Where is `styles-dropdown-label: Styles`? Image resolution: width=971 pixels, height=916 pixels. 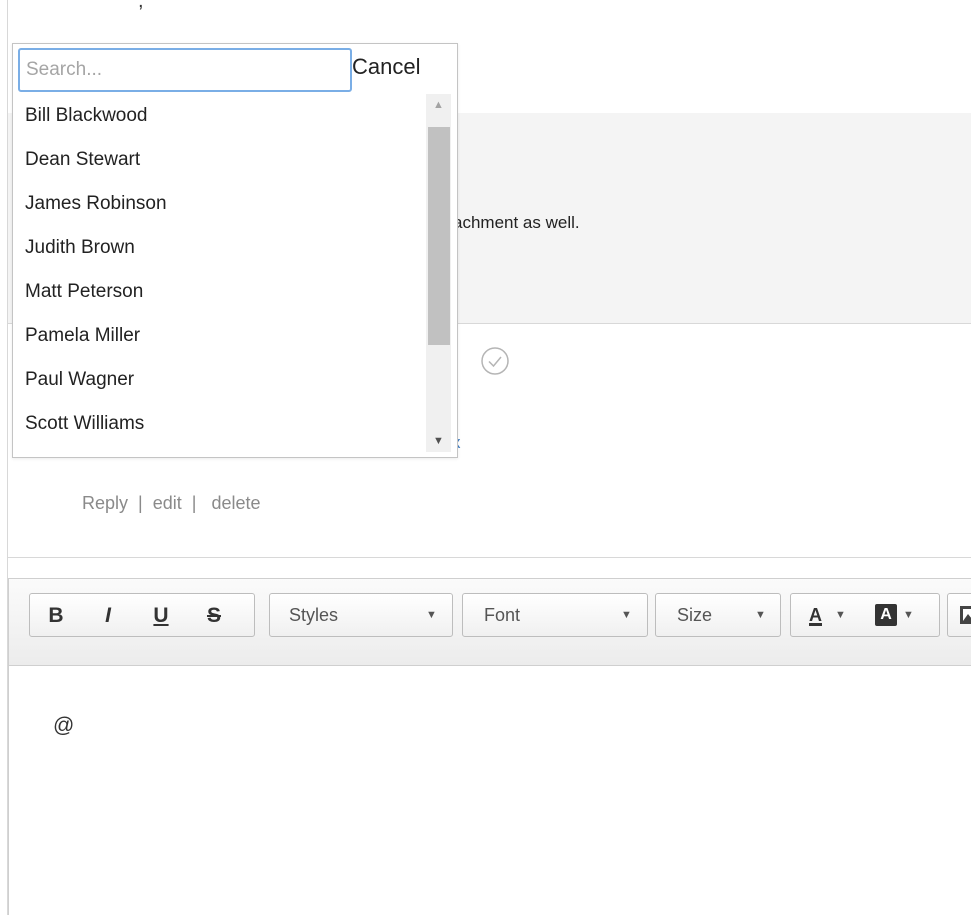
styles-dropdown-label: Styles is located at coordinates (314, 615).